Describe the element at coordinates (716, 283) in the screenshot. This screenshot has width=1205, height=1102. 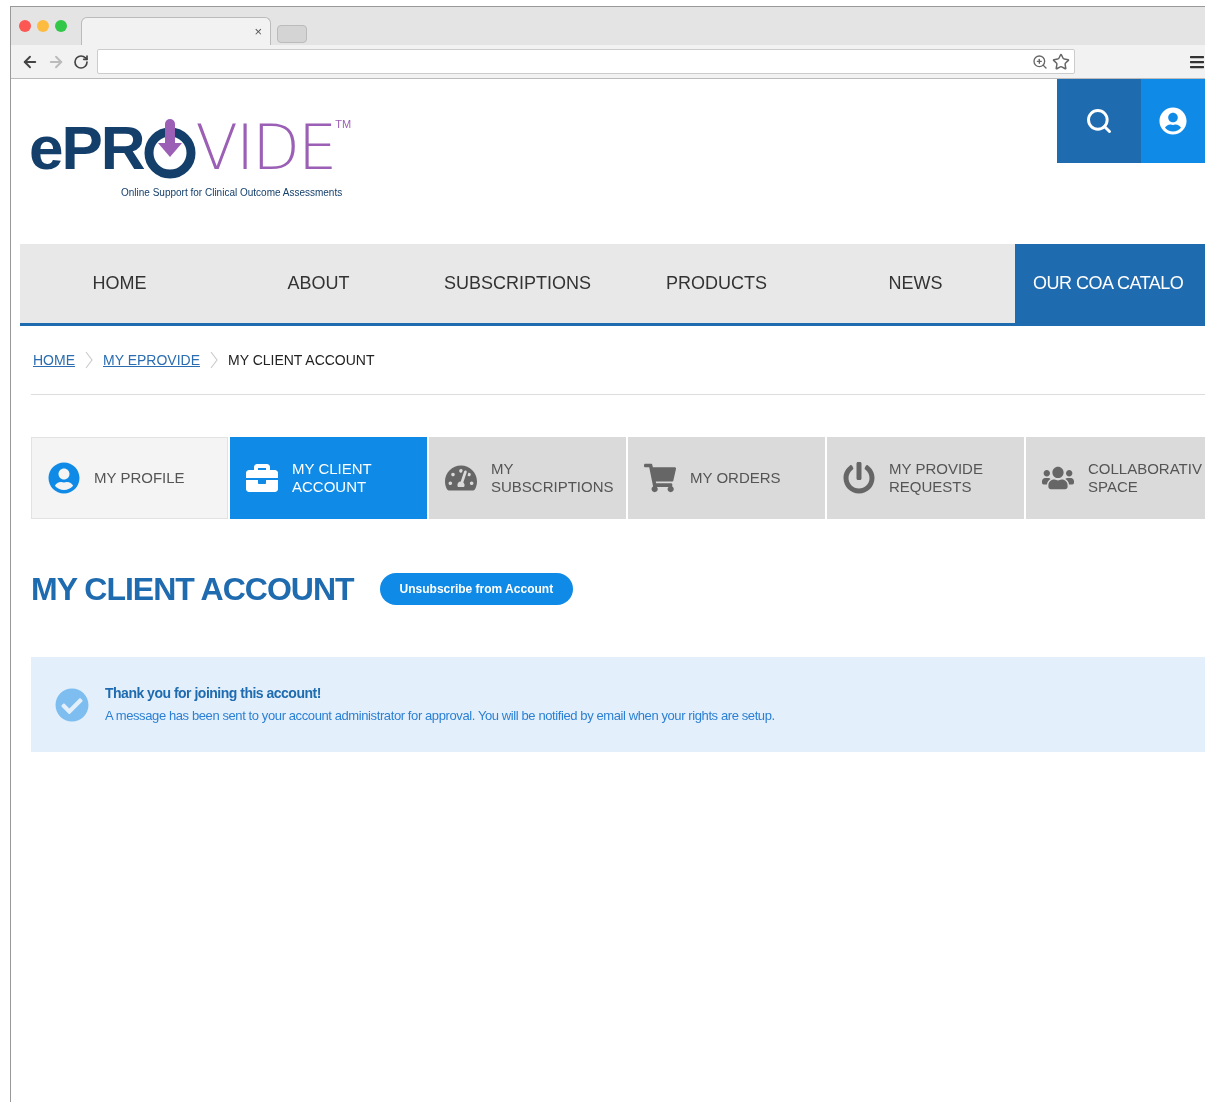
I see `nav-link: PRODUCTS` at that location.